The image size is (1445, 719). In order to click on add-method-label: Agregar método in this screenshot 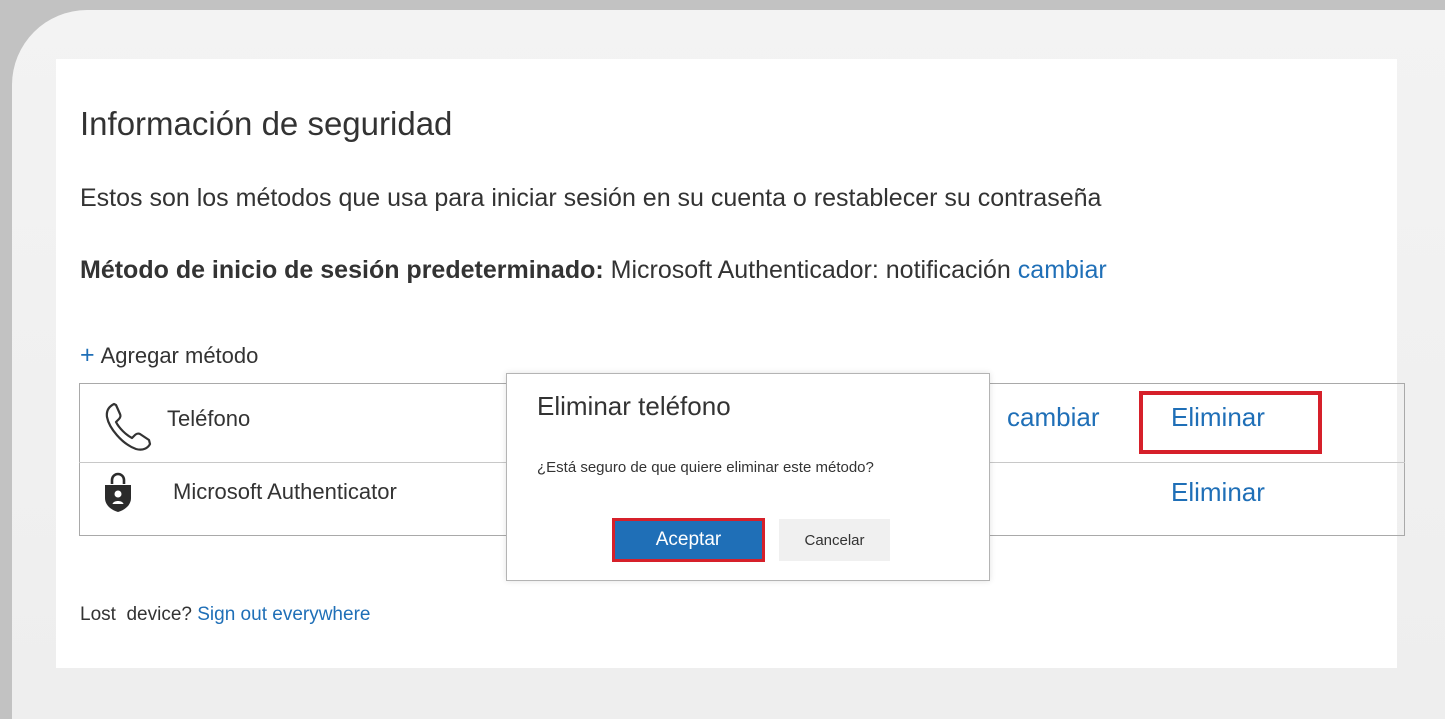, I will do `click(179, 355)`.